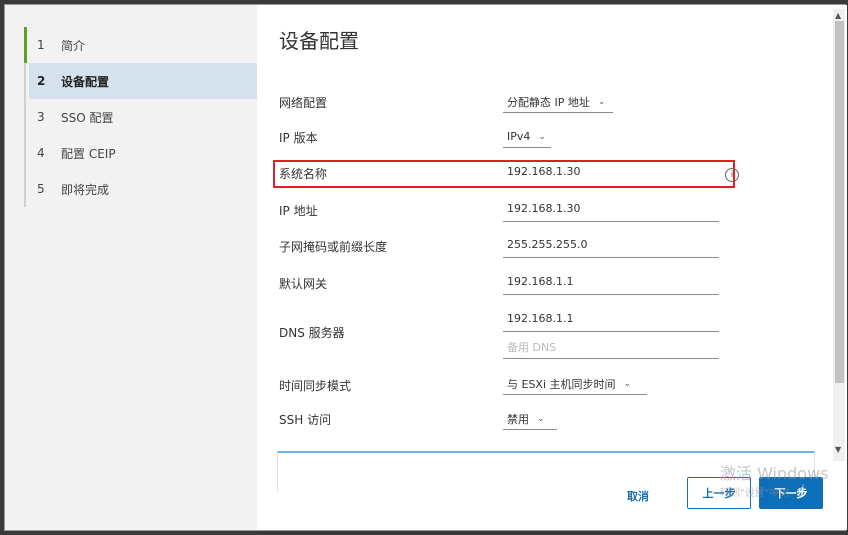 The width and height of the screenshot is (848, 535). Describe the element at coordinates (143, 153) in the screenshot. I see `step-ceip-config: 4 配置 CEIP` at that location.